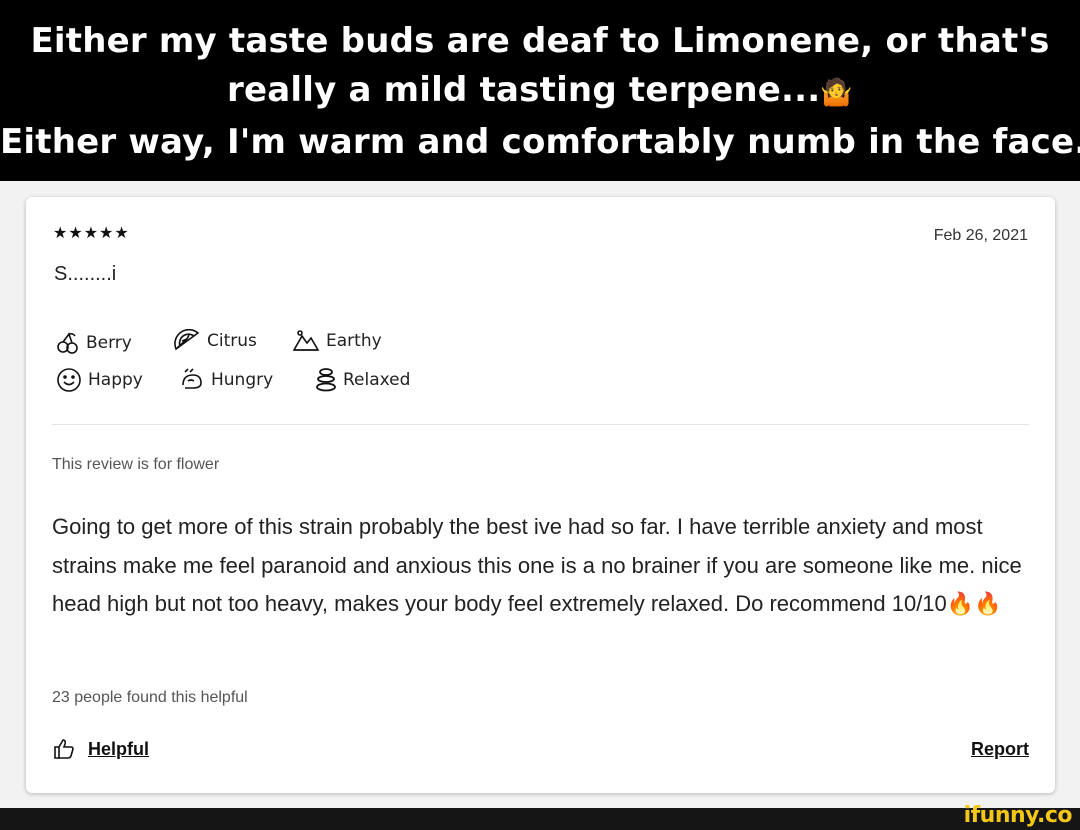 The height and width of the screenshot is (830, 1080). What do you see at coordinates (242, 380) in the screenshot?
I see `tag-label: Hungry` at bounding box center [242, 380].